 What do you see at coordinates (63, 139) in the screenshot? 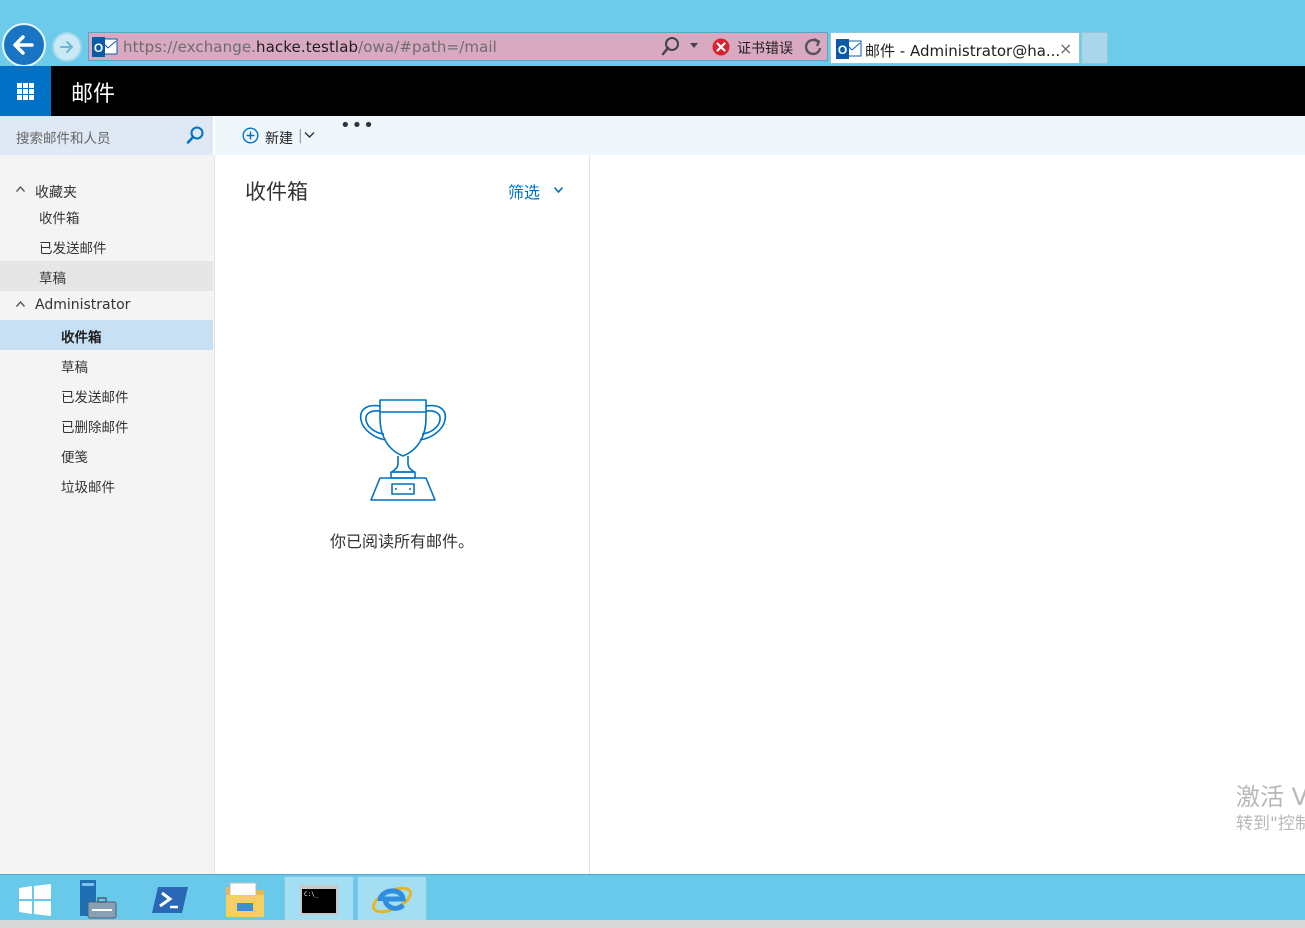
I see `search-placeholder: 搜索邮件和人员` at bounding box center [63, 139].